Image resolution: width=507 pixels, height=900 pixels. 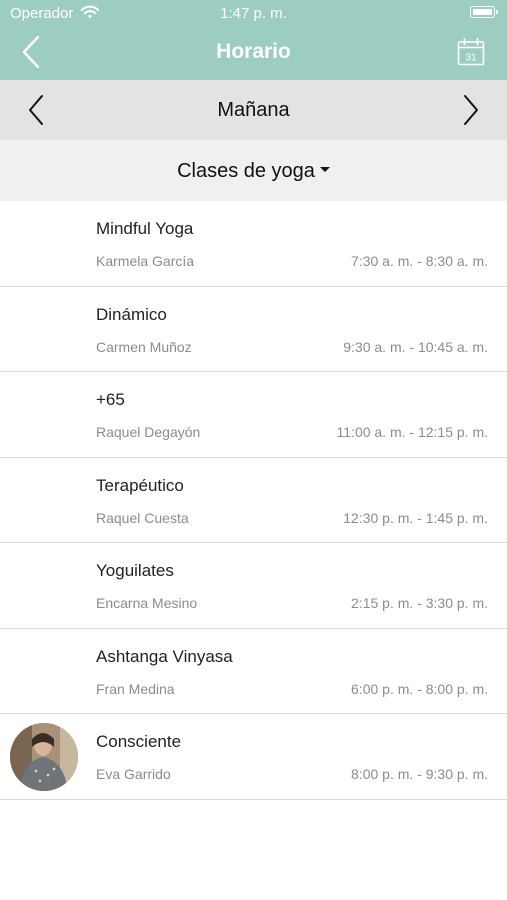 I want to click on class-name: Yoguilates, so click(x=135, y=570).